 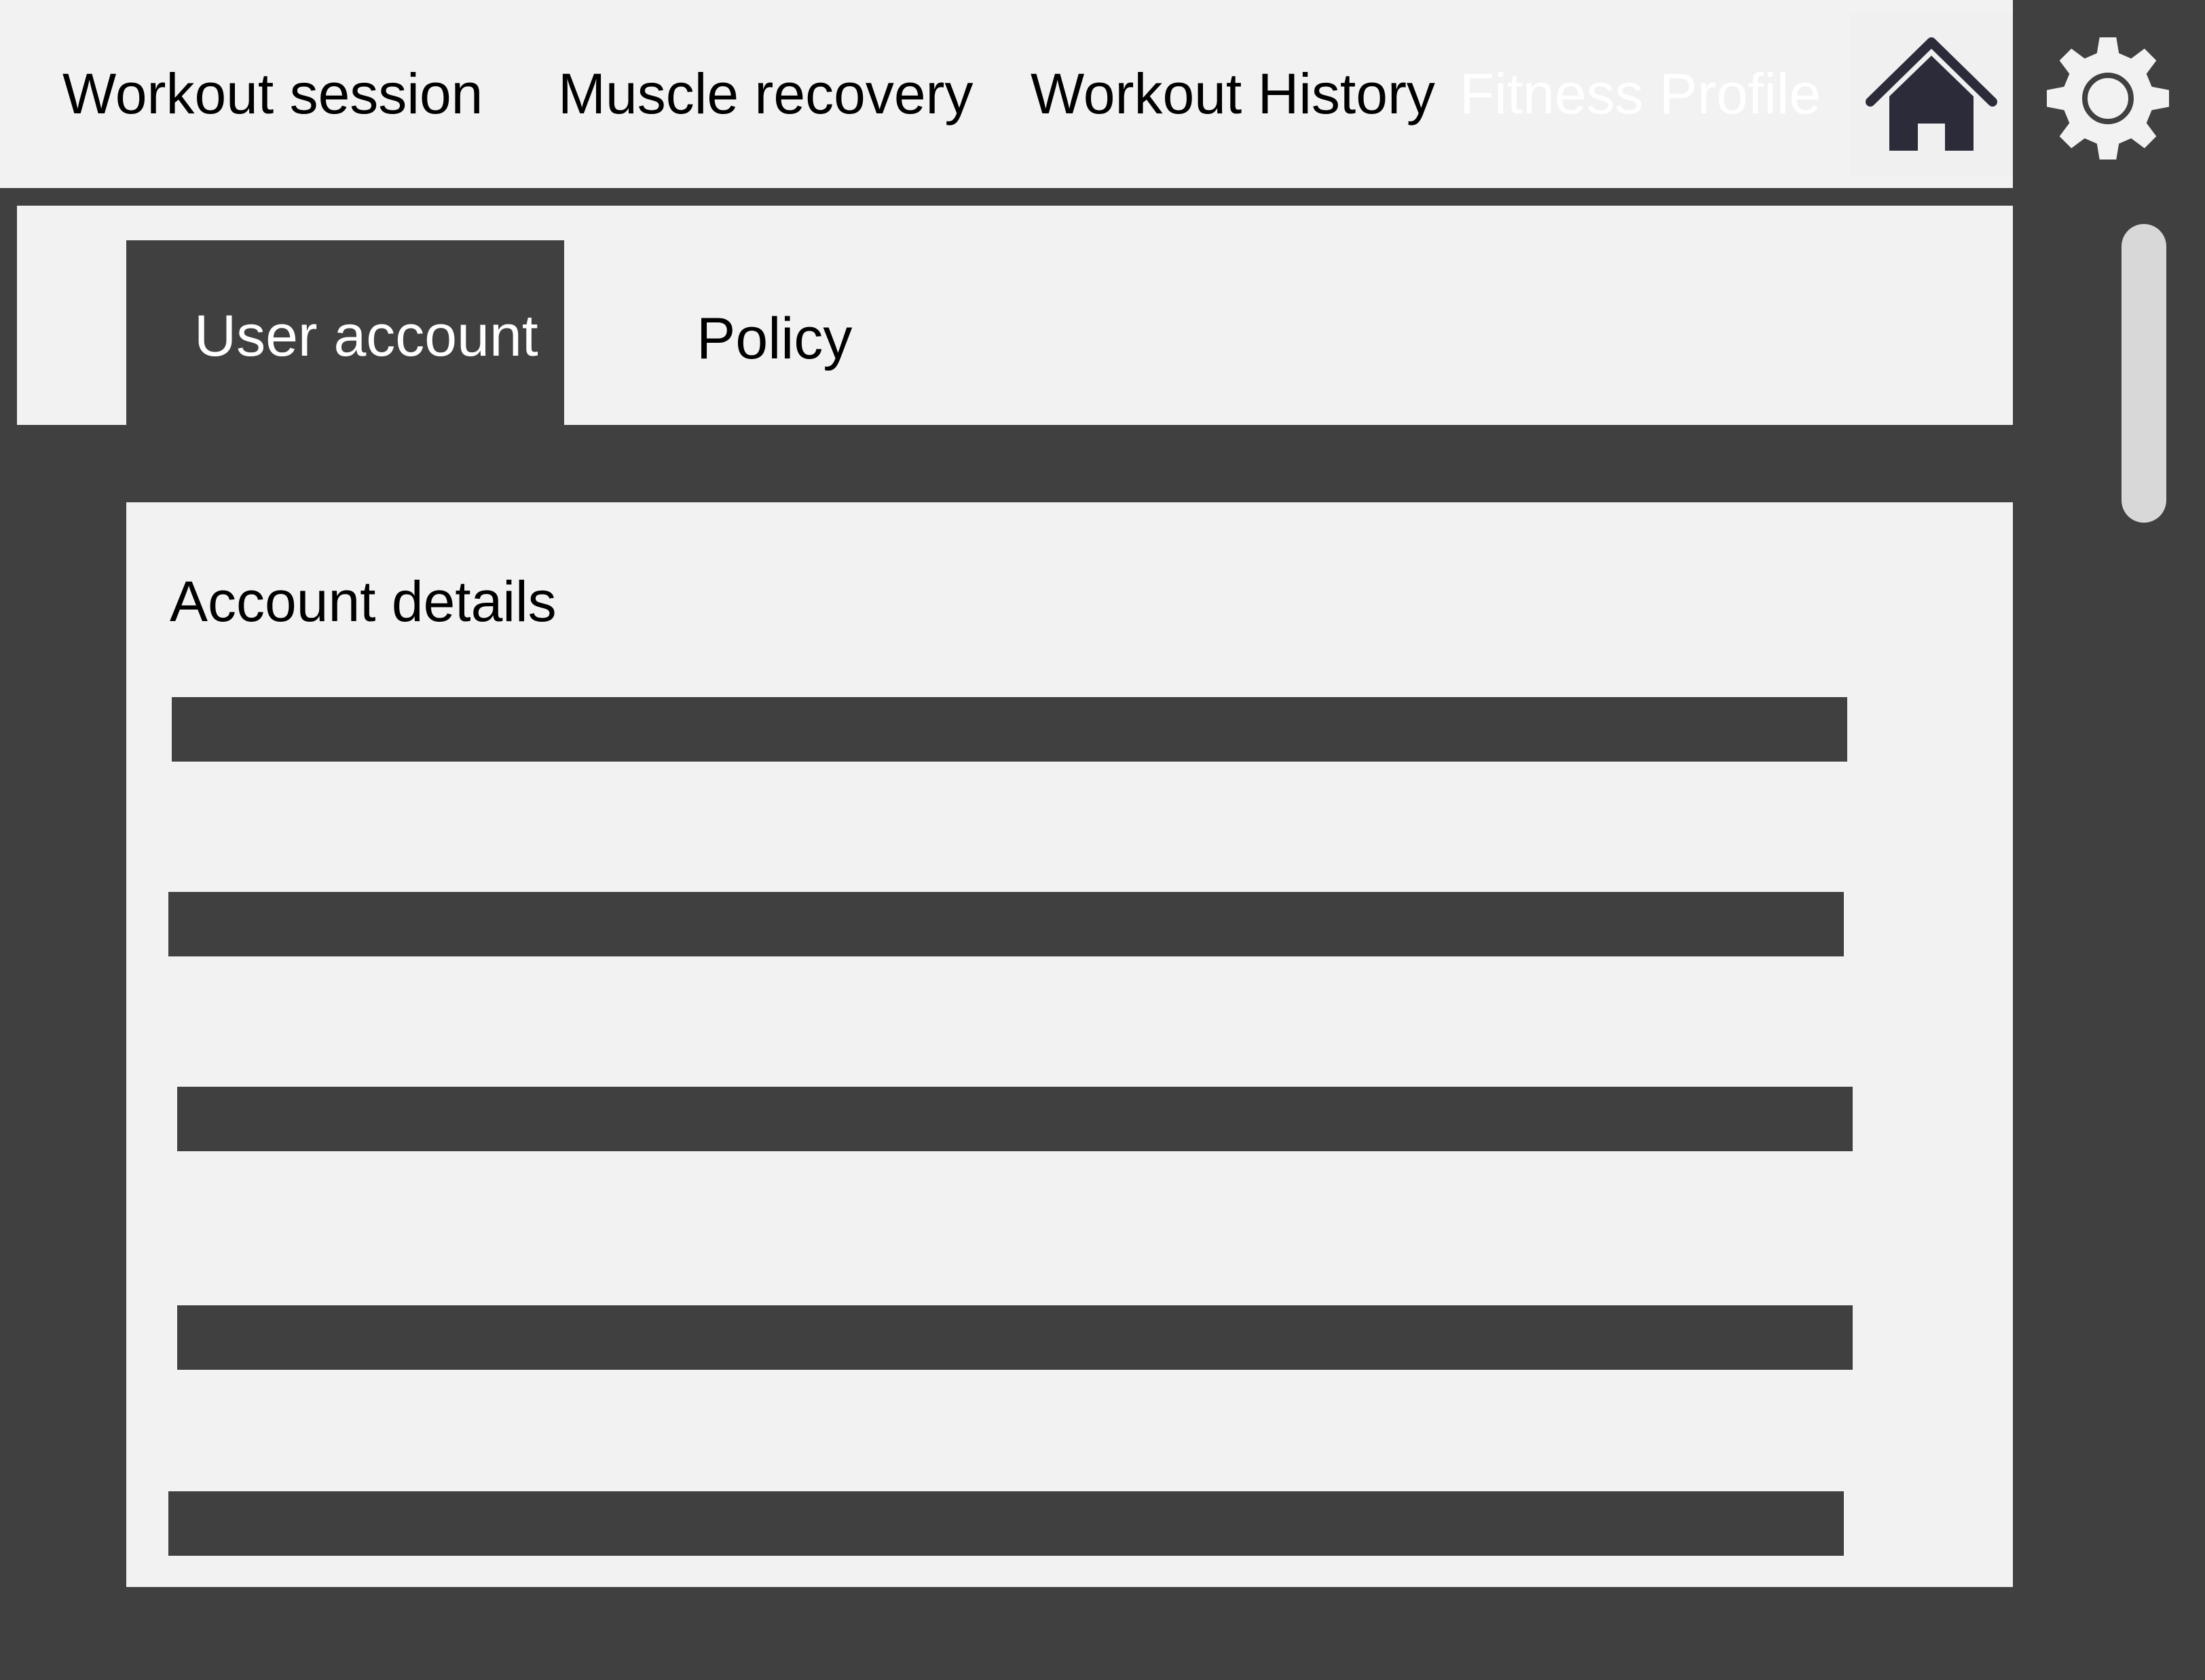 What do you see at coordinates (364, 602) in the screenshot?
I see `account-details-title: Account details` at bounding box center [364, 602].